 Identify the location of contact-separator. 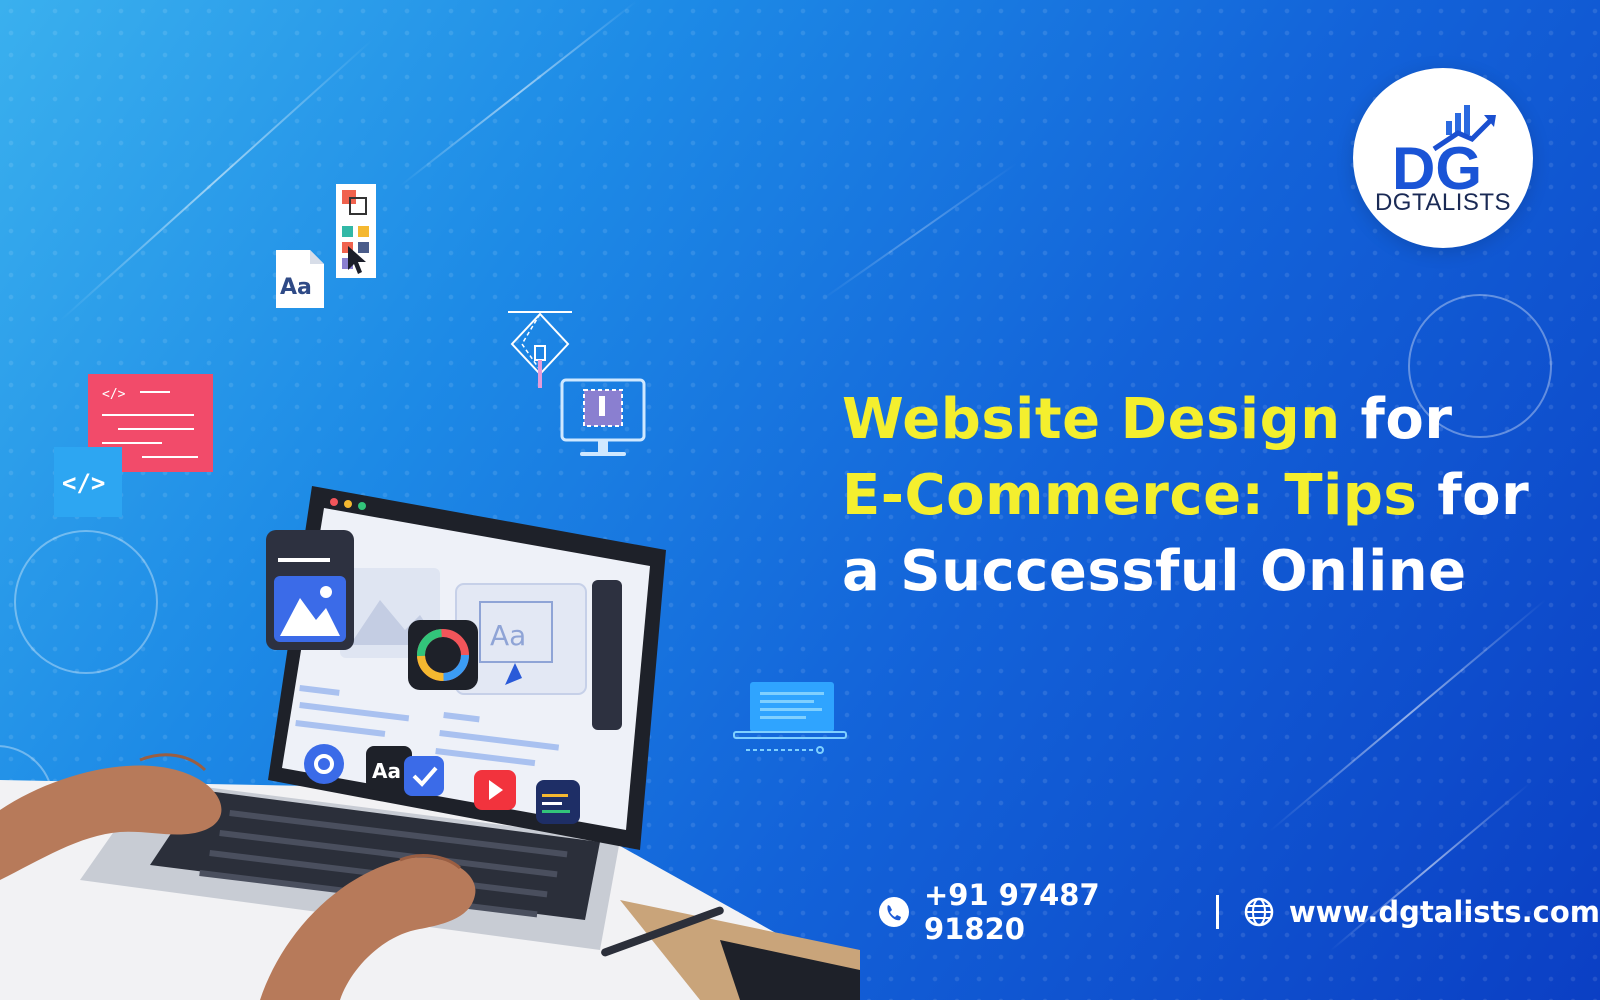
(1217, 912).